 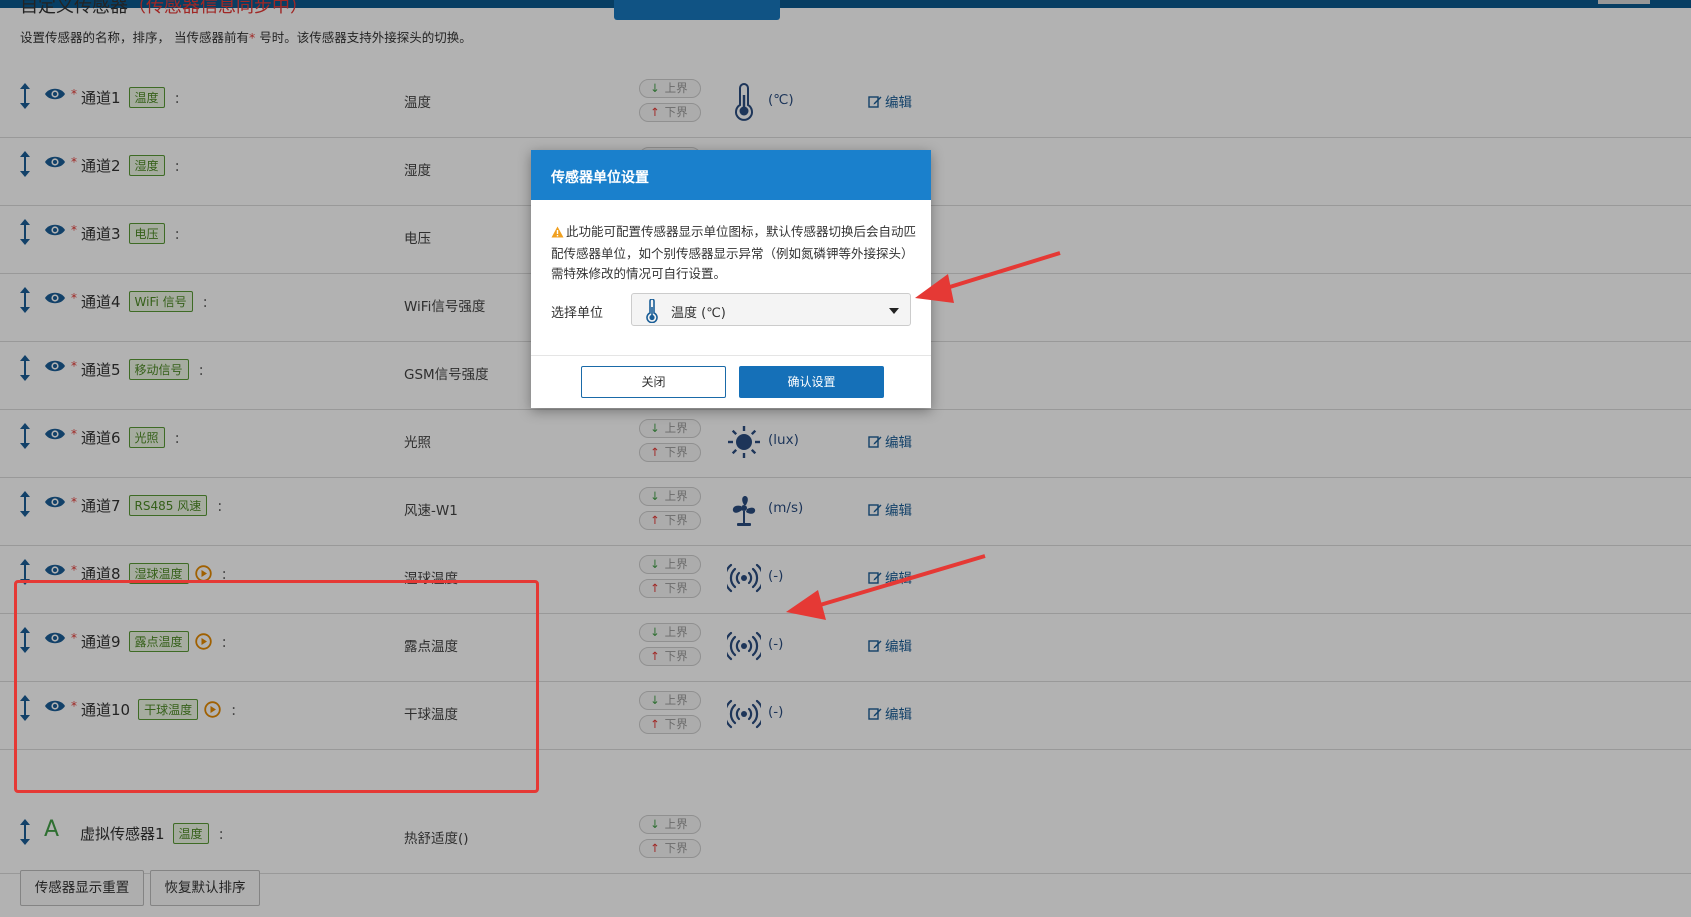 What do you see at coordinates (886, 587) in the screenshot?
I see `annotation-arrow-to-unit` at bounding box center [886, 587].